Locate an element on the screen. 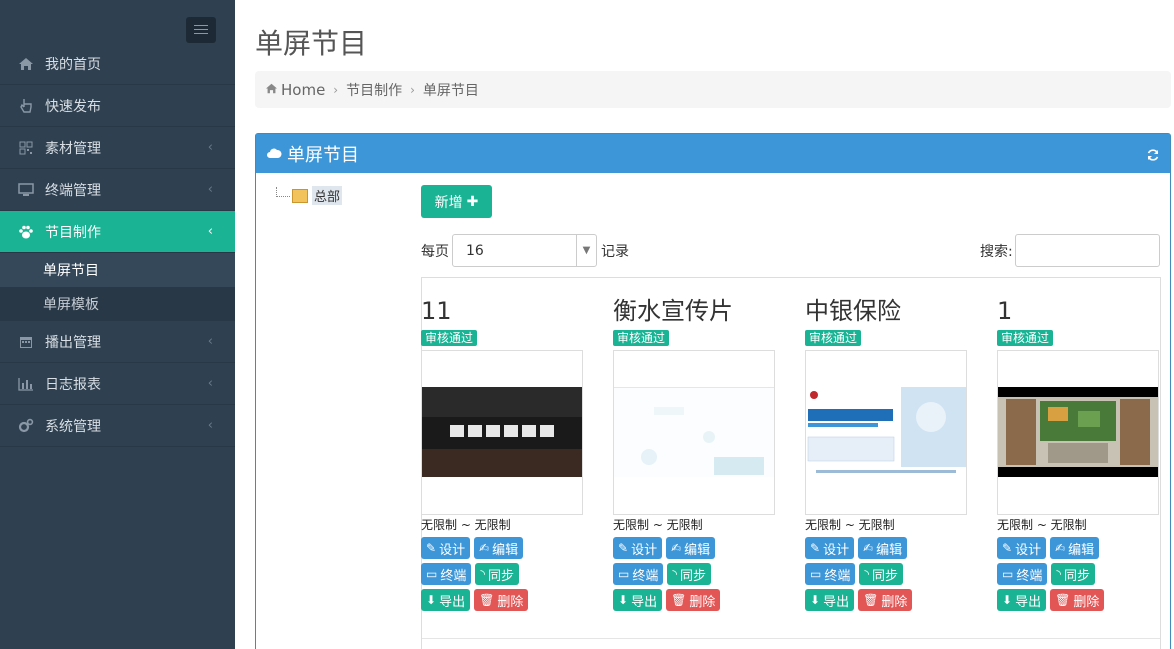 The height and width of the screenshot is (649, 1174). grid-divider is located at coordinates (791, 638).